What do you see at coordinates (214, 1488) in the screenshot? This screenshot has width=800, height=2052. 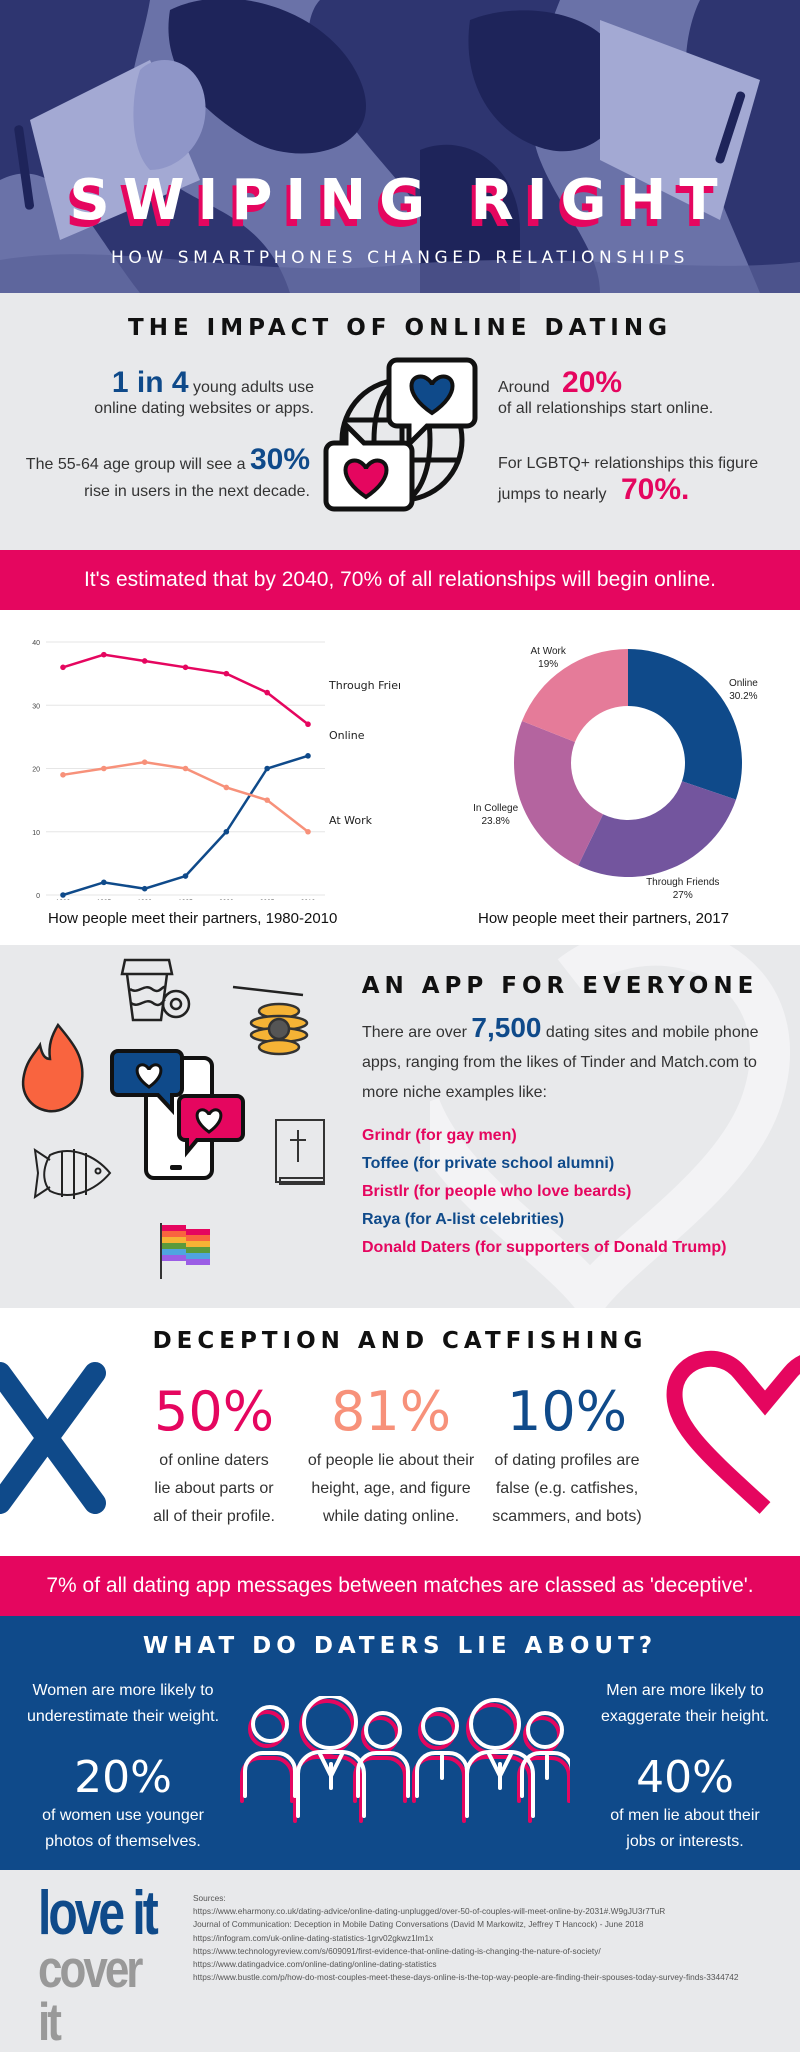 I see `deception-stat-50-line: lie about parts or` at bounding box center [214, 1488].